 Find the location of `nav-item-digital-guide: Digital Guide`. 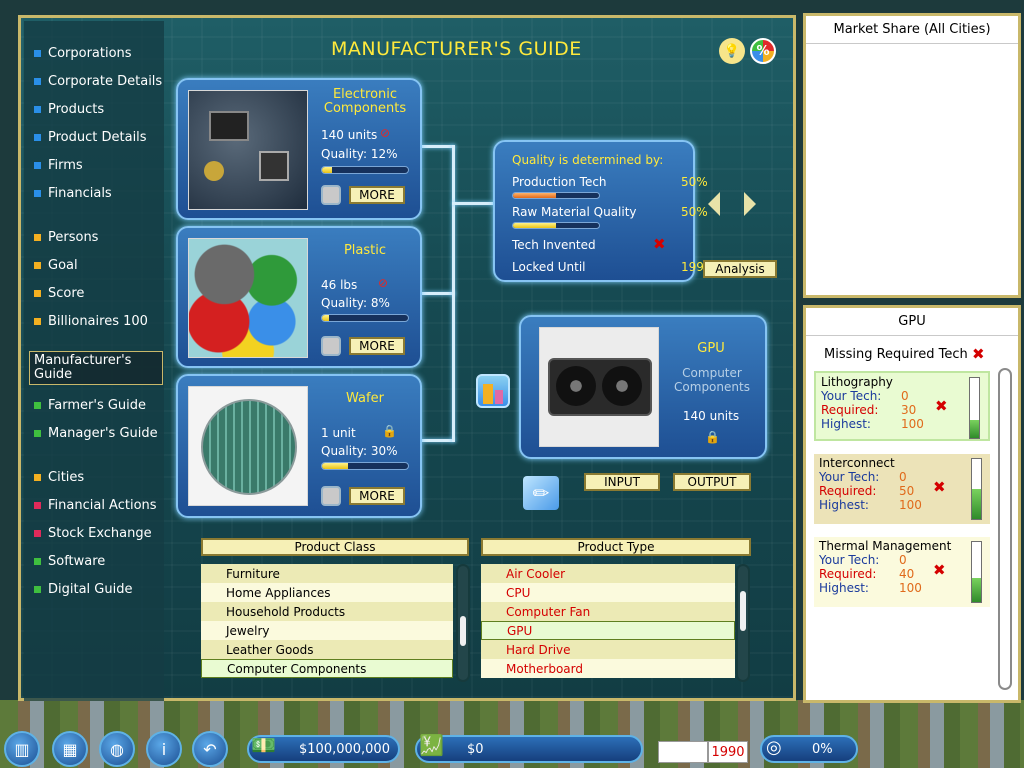

nav-item-digital-guide: Digital Guide is located at coordinates (83, 589).